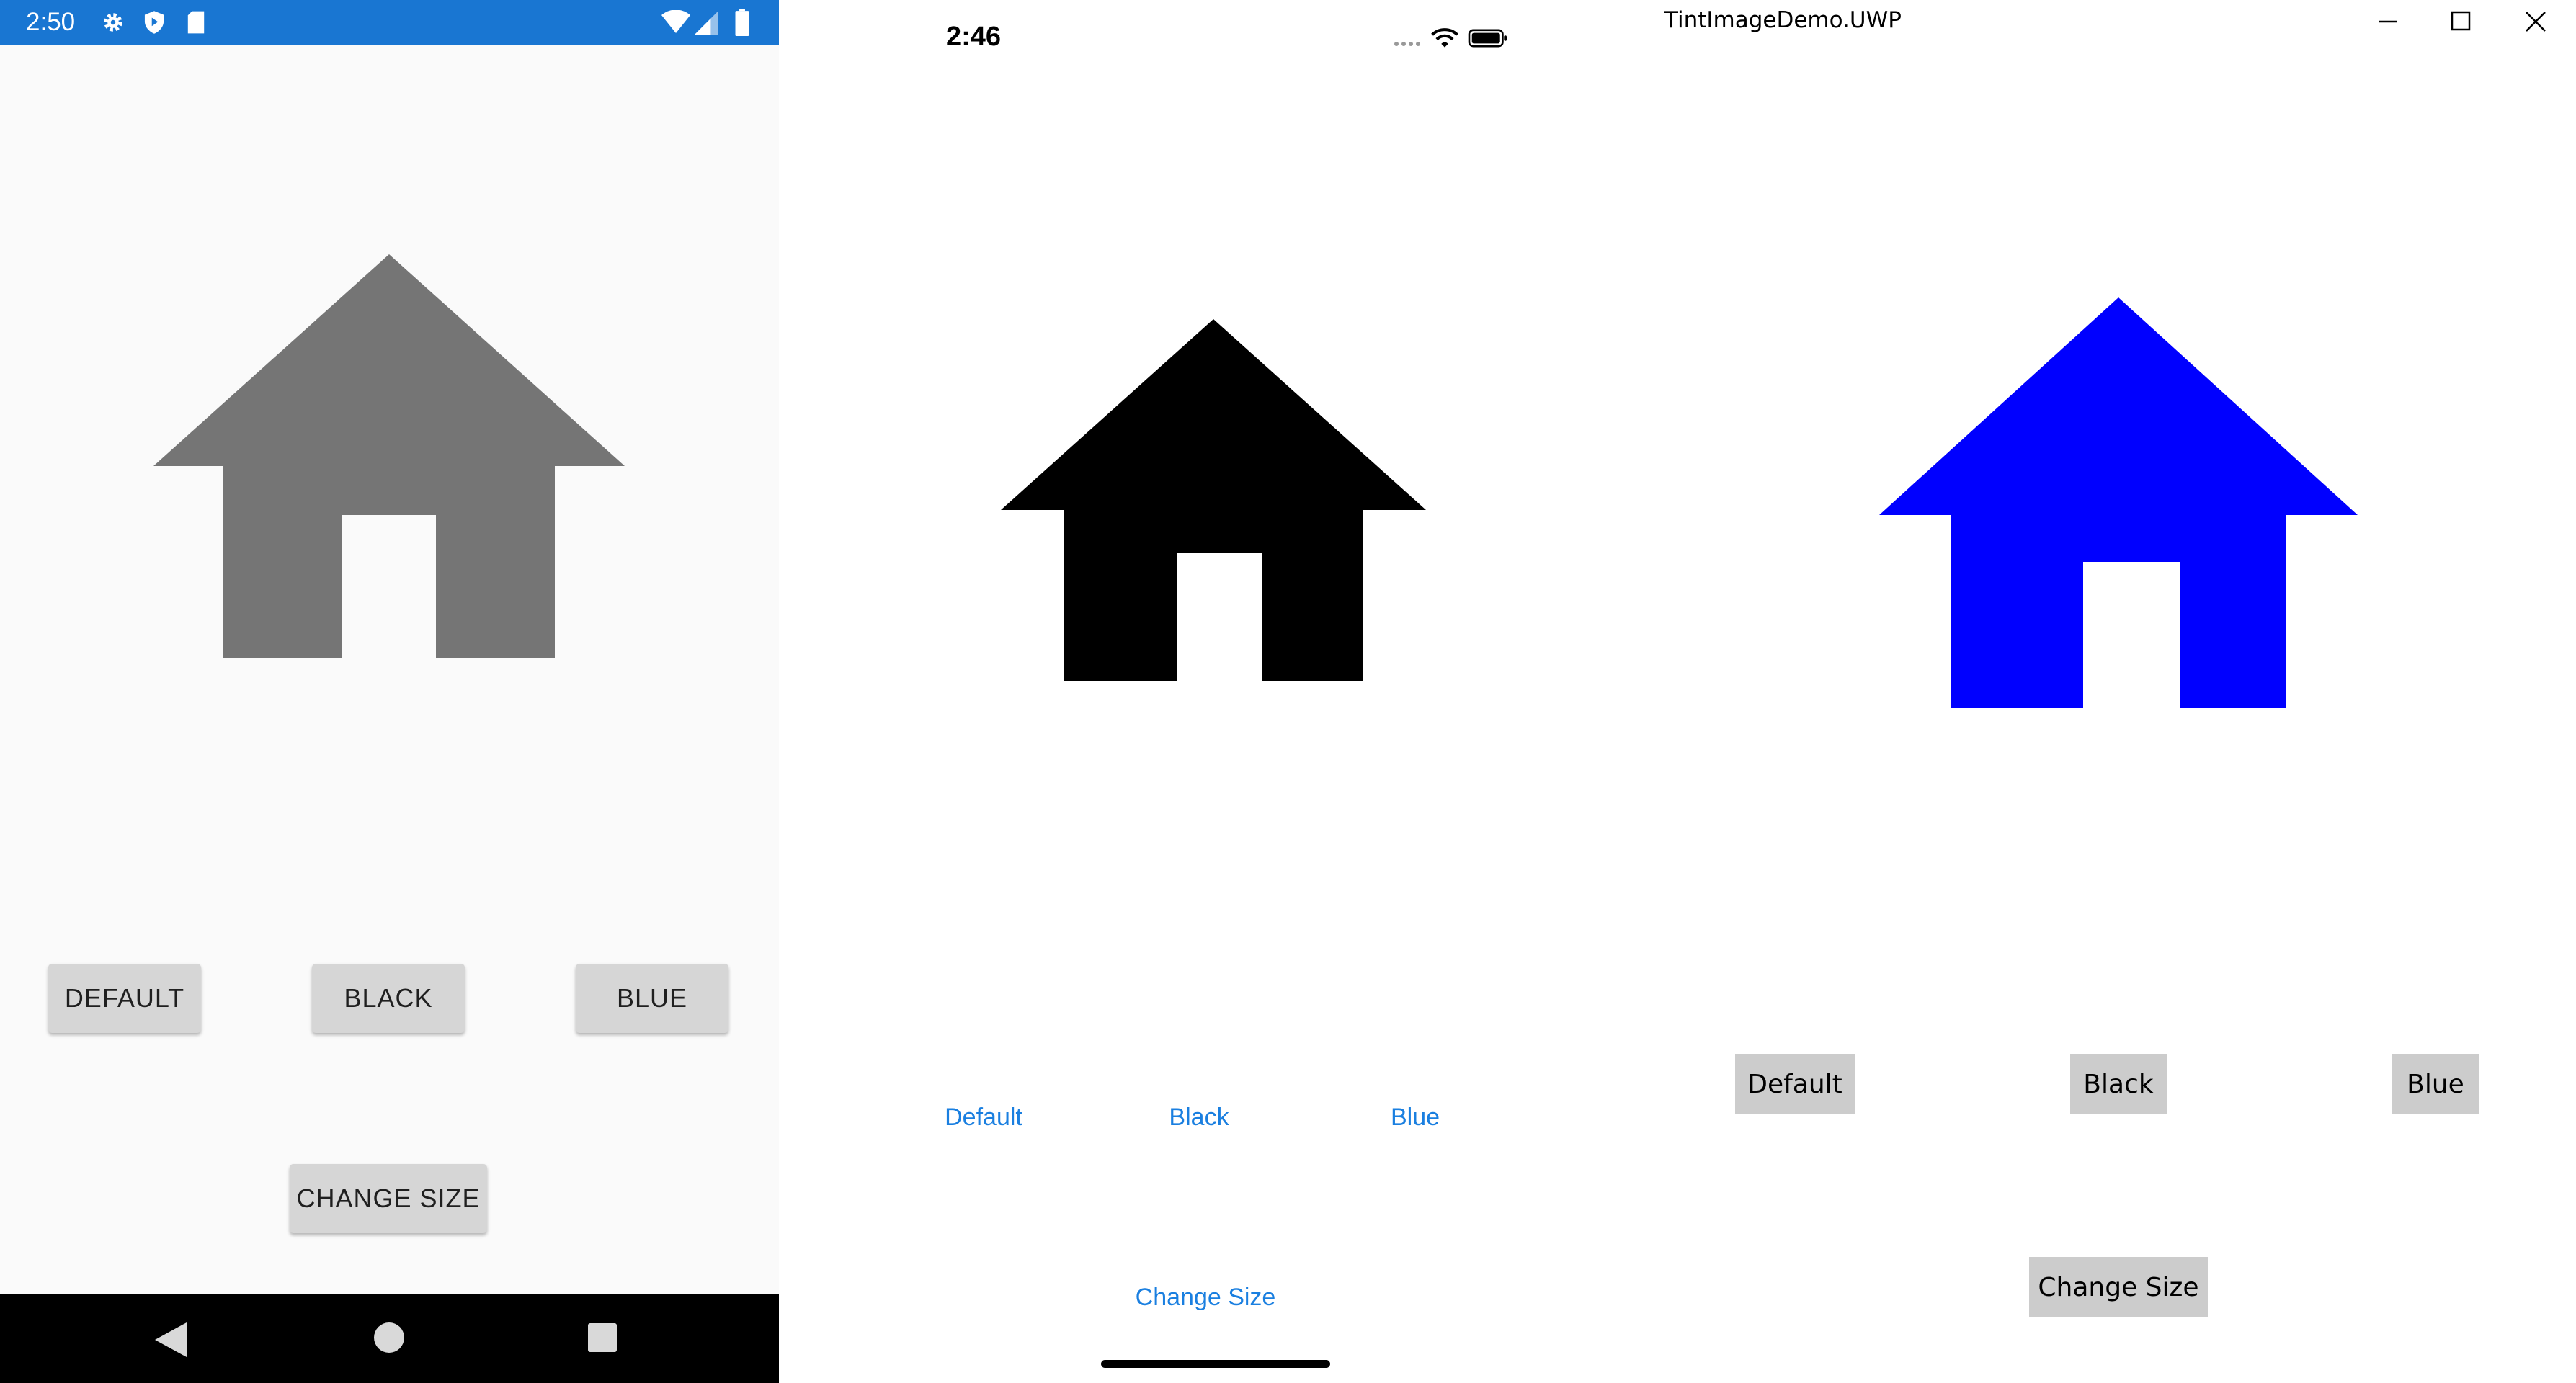 The height and width of the screenshot is (1383, 2576). I want to click on signal-dots-icon, so click(1407, 44).